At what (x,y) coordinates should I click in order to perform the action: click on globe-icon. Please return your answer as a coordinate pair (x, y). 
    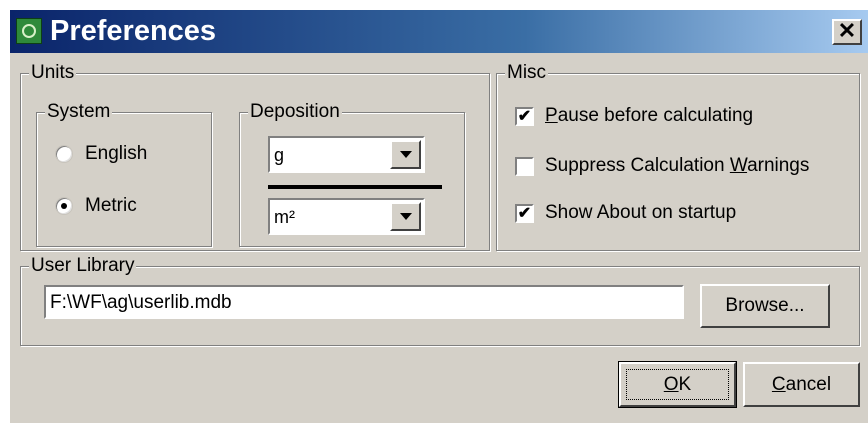
    Looking at the image, I should click on (29, 31).